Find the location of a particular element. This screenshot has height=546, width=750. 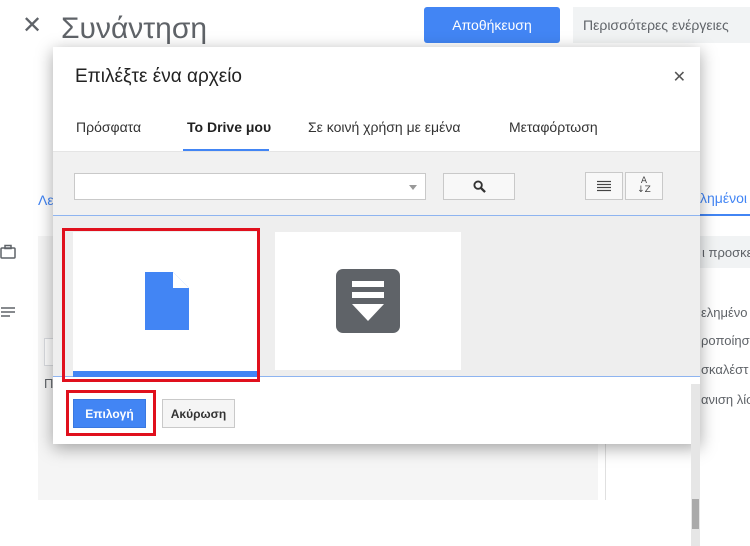

list-view-button is located at coordinates (604, 186).